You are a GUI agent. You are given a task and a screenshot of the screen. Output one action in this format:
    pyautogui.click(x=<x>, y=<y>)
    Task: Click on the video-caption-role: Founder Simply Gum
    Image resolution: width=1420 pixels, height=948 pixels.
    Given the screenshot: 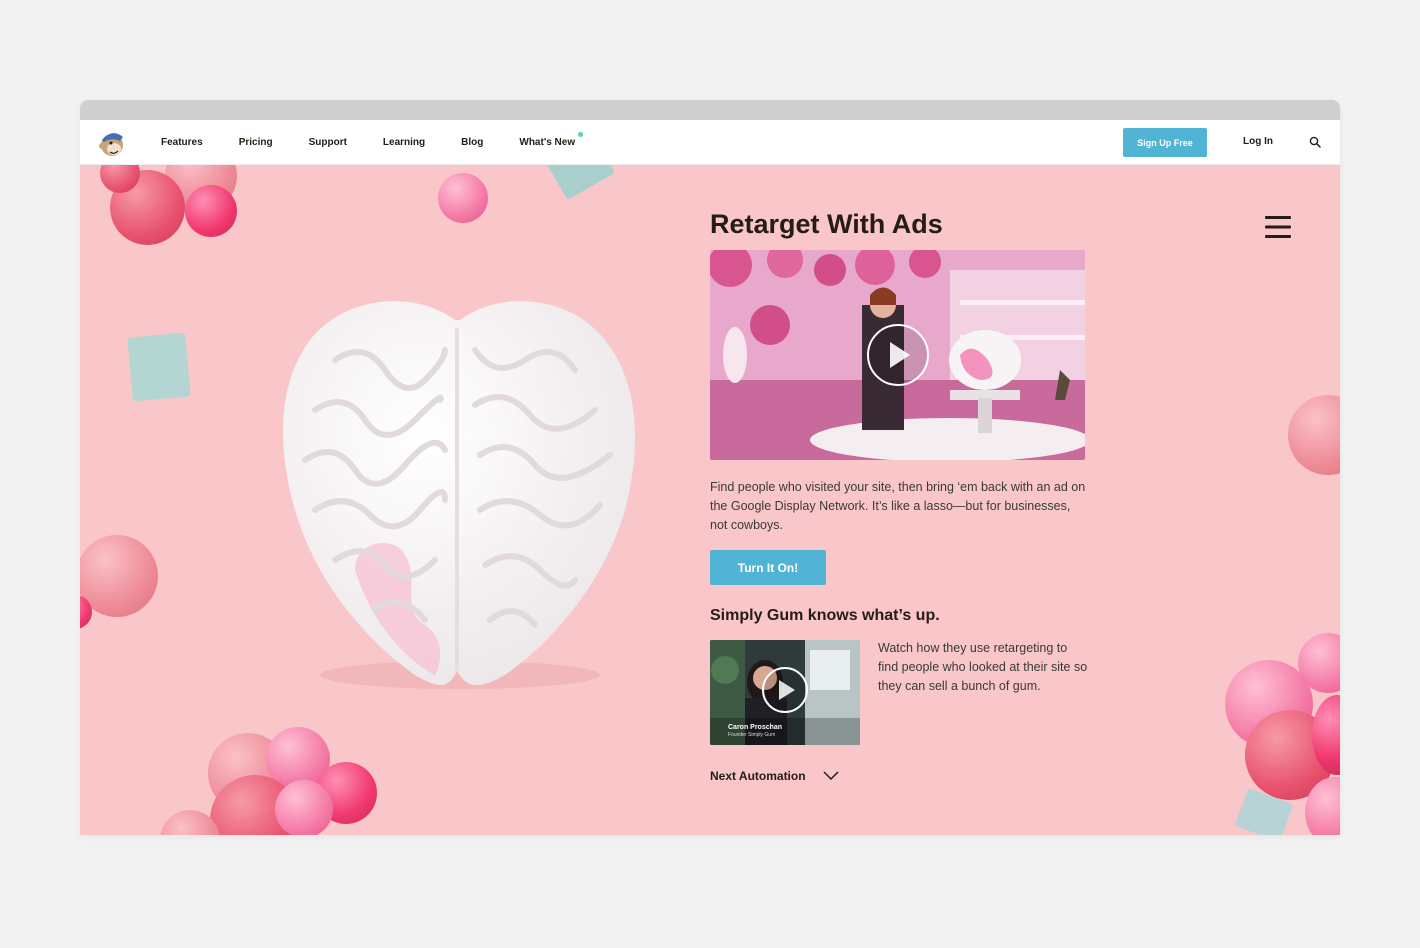 What is the action you would take?
    pyautogui.click(x=751, y=735)
    